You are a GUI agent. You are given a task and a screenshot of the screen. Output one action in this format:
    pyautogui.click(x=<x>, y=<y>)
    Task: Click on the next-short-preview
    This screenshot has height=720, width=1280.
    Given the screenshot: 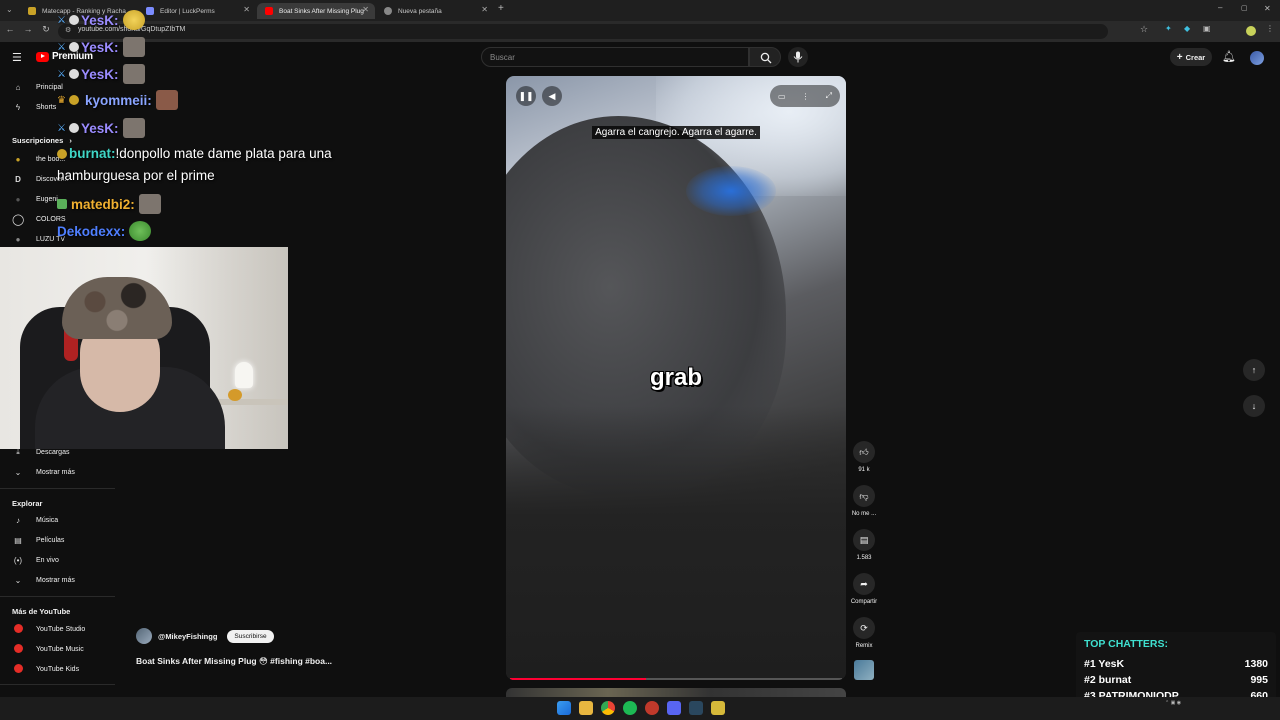 What is the action you would take?
    pyautogui.click(x=676, y=692)
    